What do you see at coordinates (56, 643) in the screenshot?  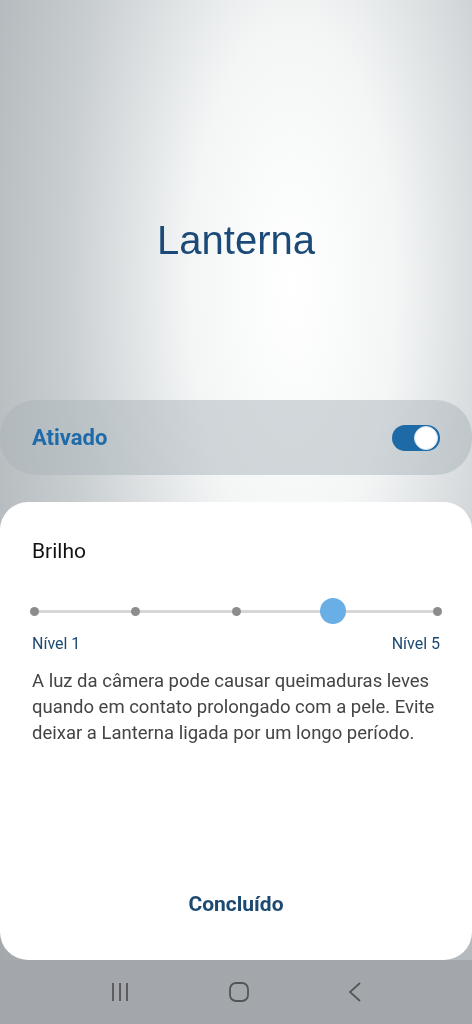 I see `min-label: Nível 1` at bounding box center [56, 643].